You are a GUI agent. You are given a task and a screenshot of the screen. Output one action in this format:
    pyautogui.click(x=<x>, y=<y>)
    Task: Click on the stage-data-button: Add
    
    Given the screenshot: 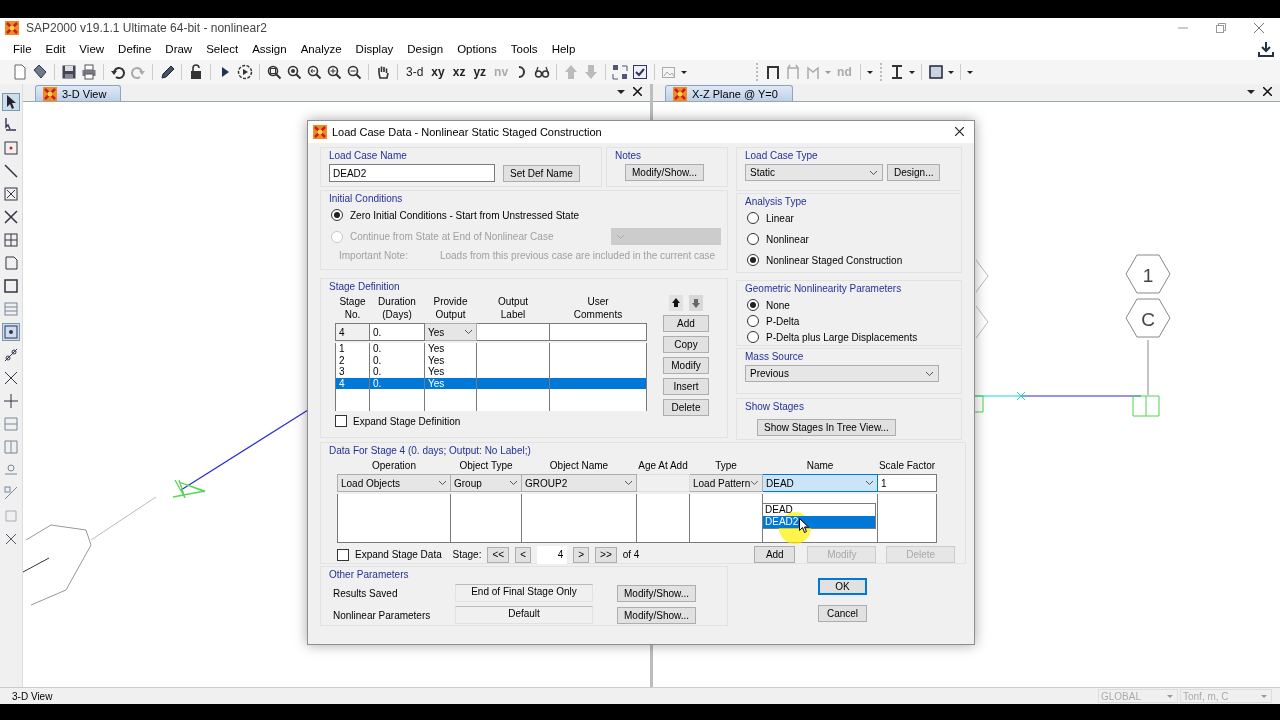 What is the action you would take?
    pyautogui.click(x=775, y=554)
    